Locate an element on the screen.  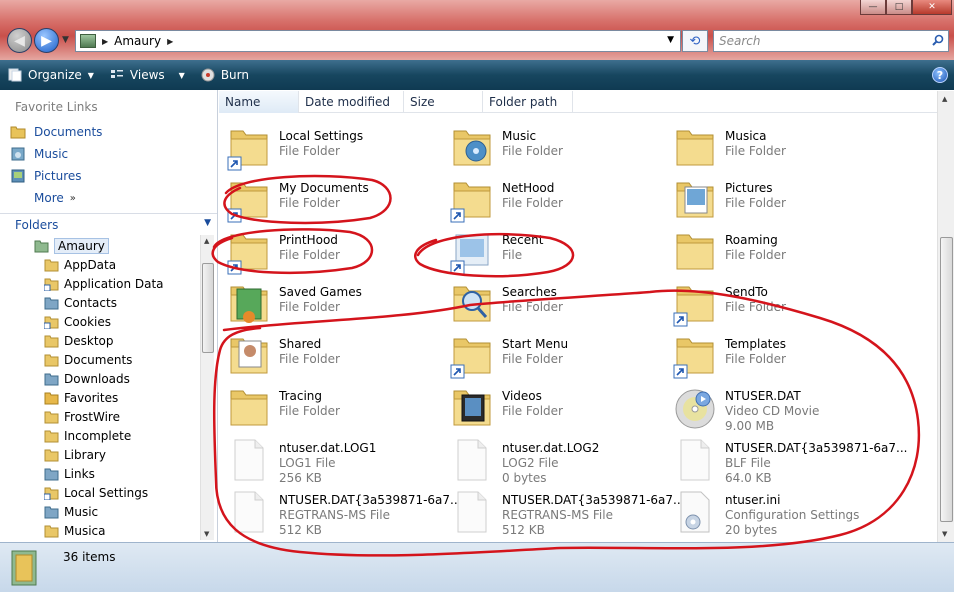
file-tile: Templates File Folder is located at coordinates (776, 357).